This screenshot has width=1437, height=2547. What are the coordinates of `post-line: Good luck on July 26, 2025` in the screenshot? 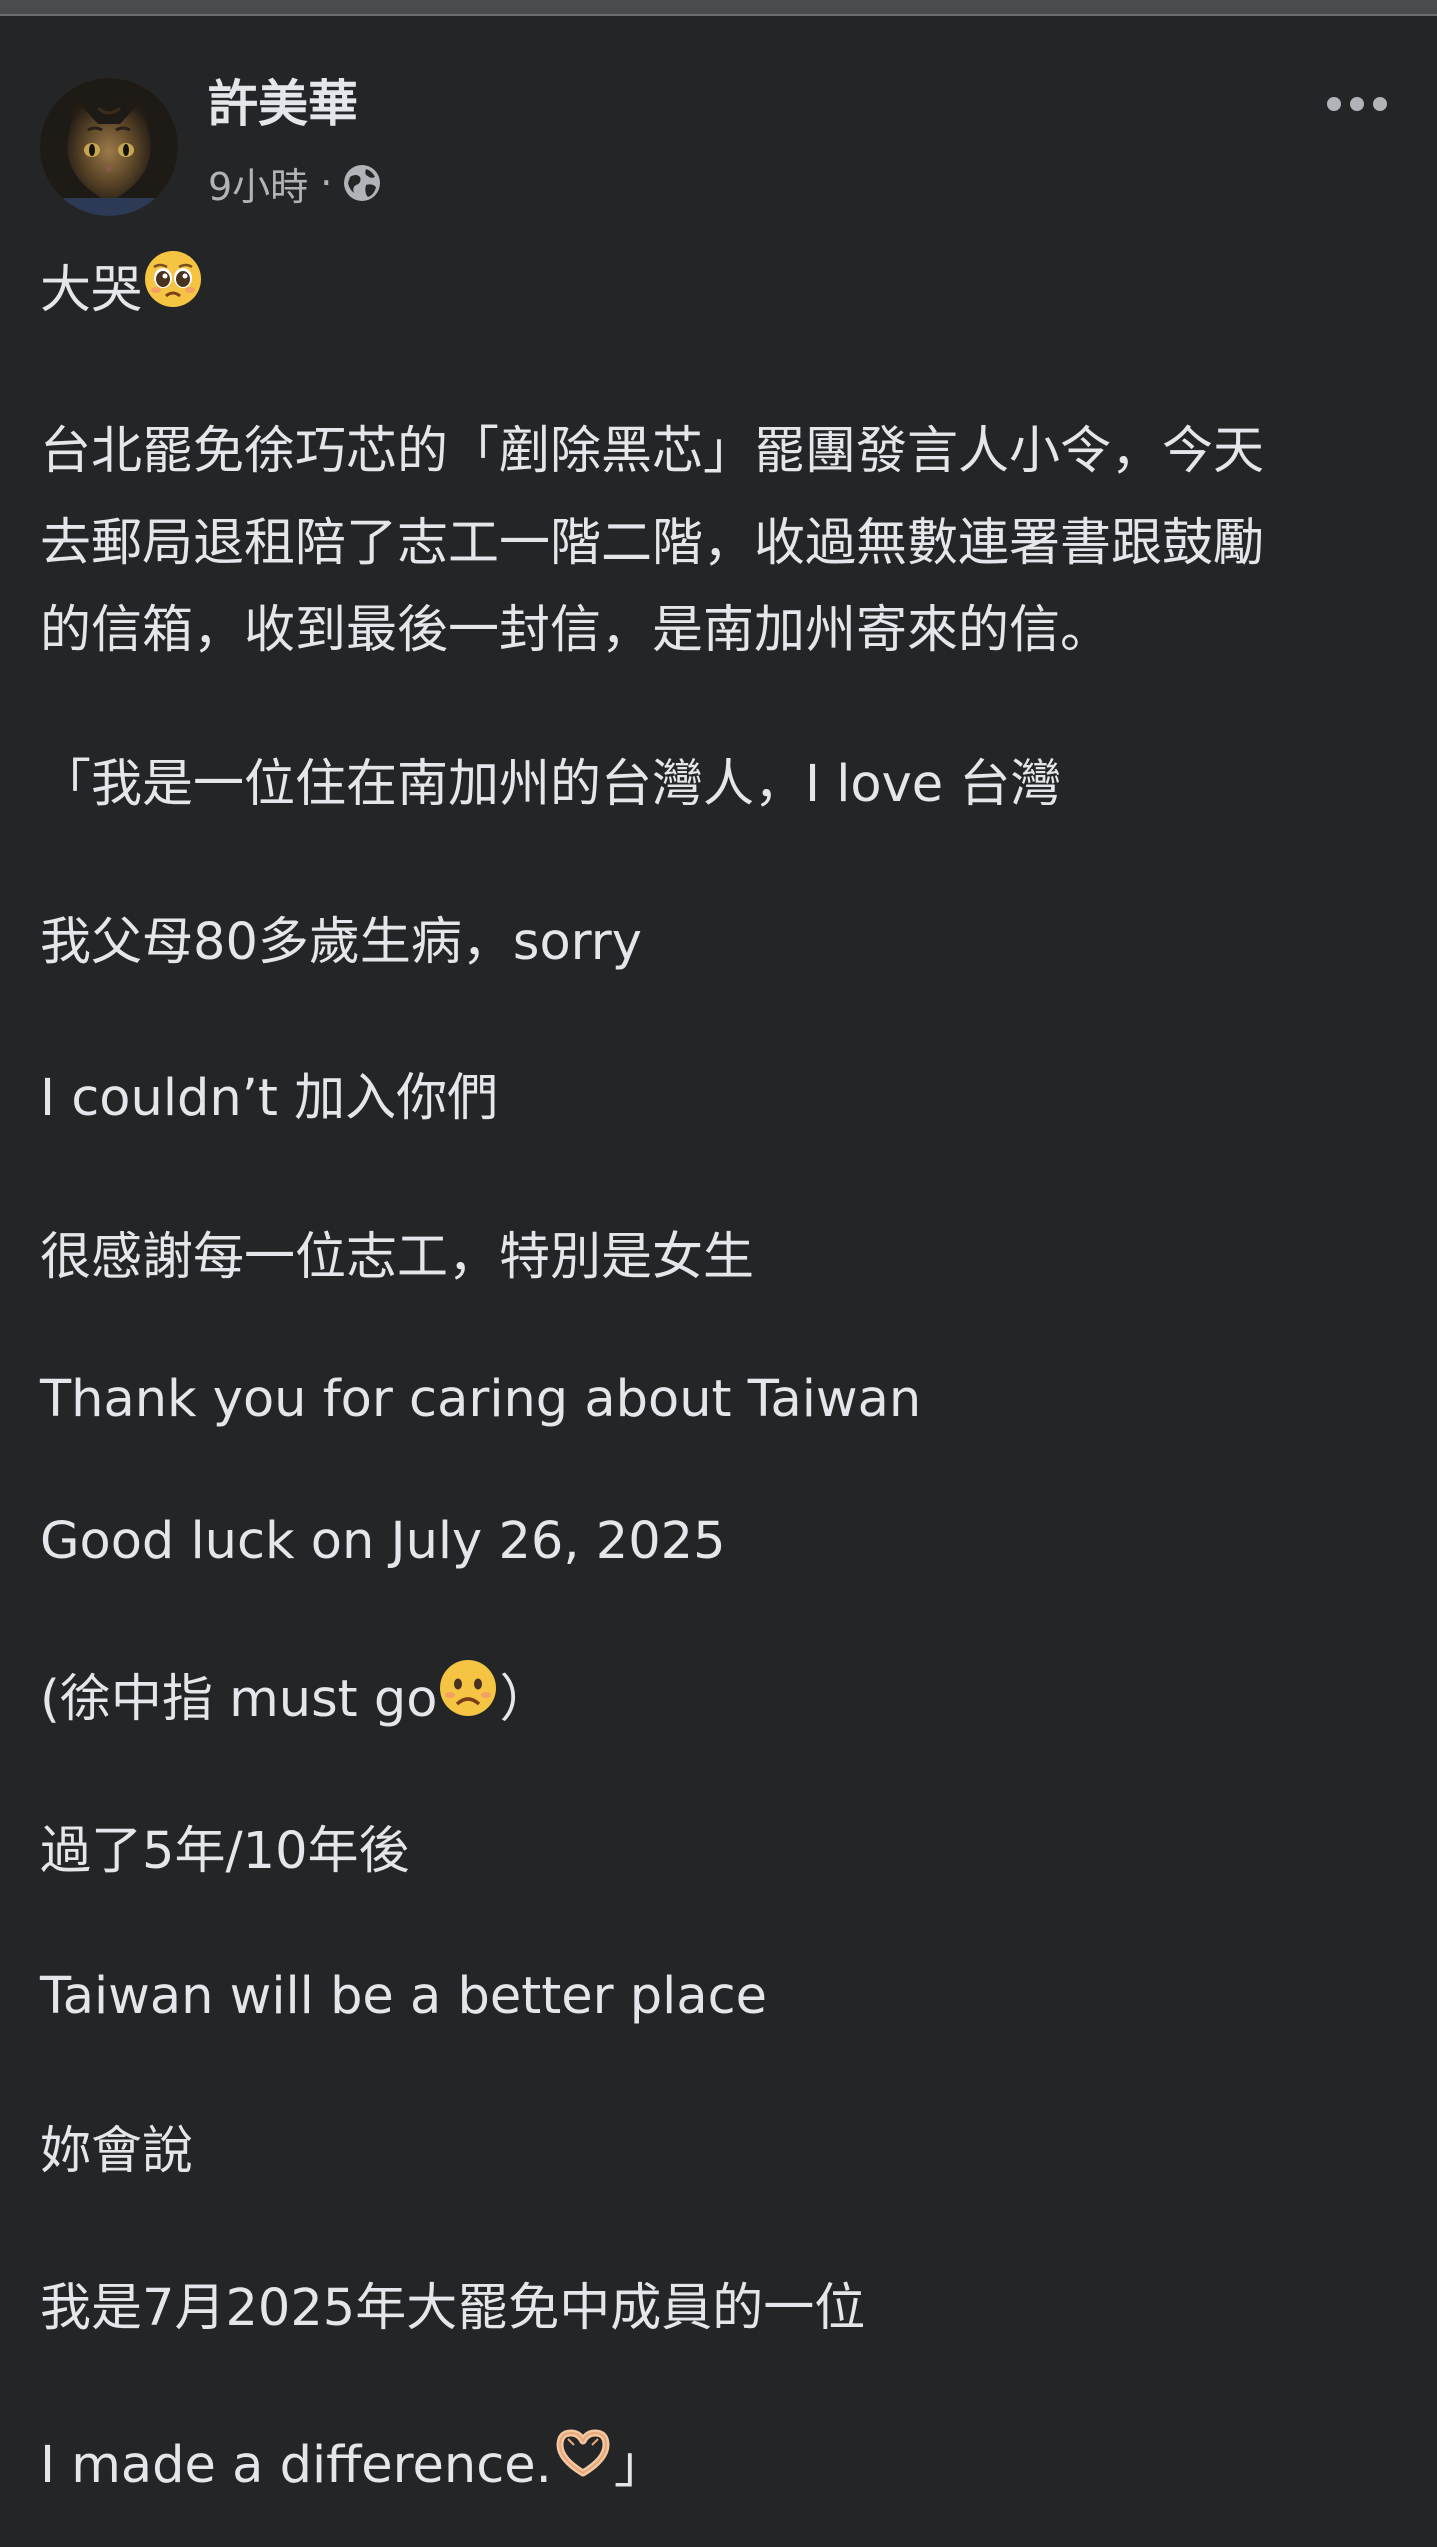 It's located at (383, 1541).